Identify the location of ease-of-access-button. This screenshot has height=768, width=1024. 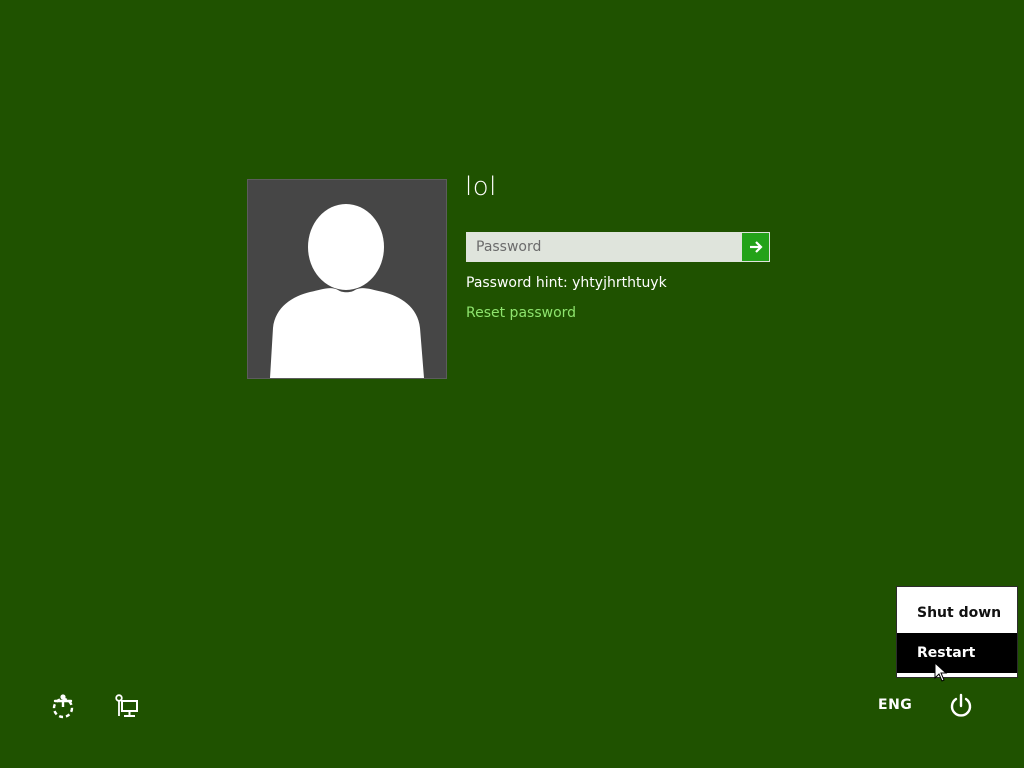
(63, 706).